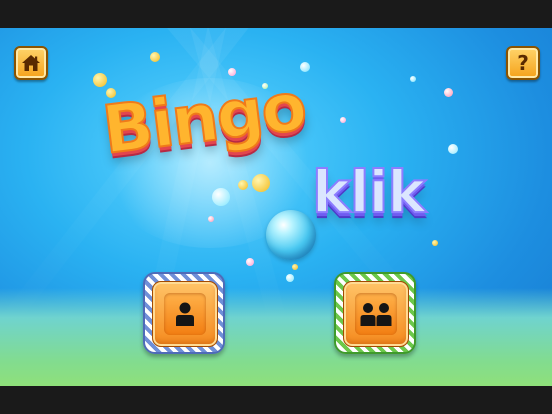 The width and height of the screenshot is (552, 414). I want to click on single-player-icon, so click(185, 314).